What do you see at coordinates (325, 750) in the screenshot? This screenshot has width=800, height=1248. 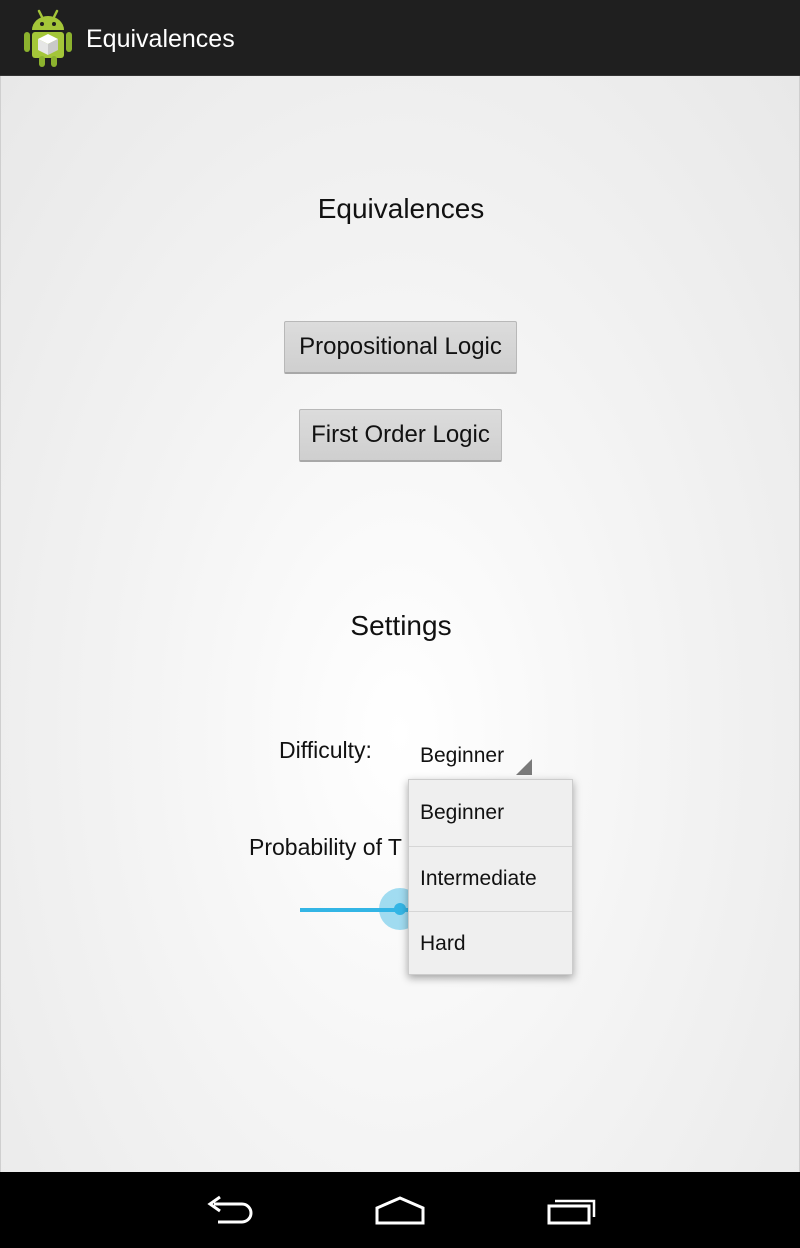 I see `difficulty-label: Difficulty:` at bounding box center [325, 750].